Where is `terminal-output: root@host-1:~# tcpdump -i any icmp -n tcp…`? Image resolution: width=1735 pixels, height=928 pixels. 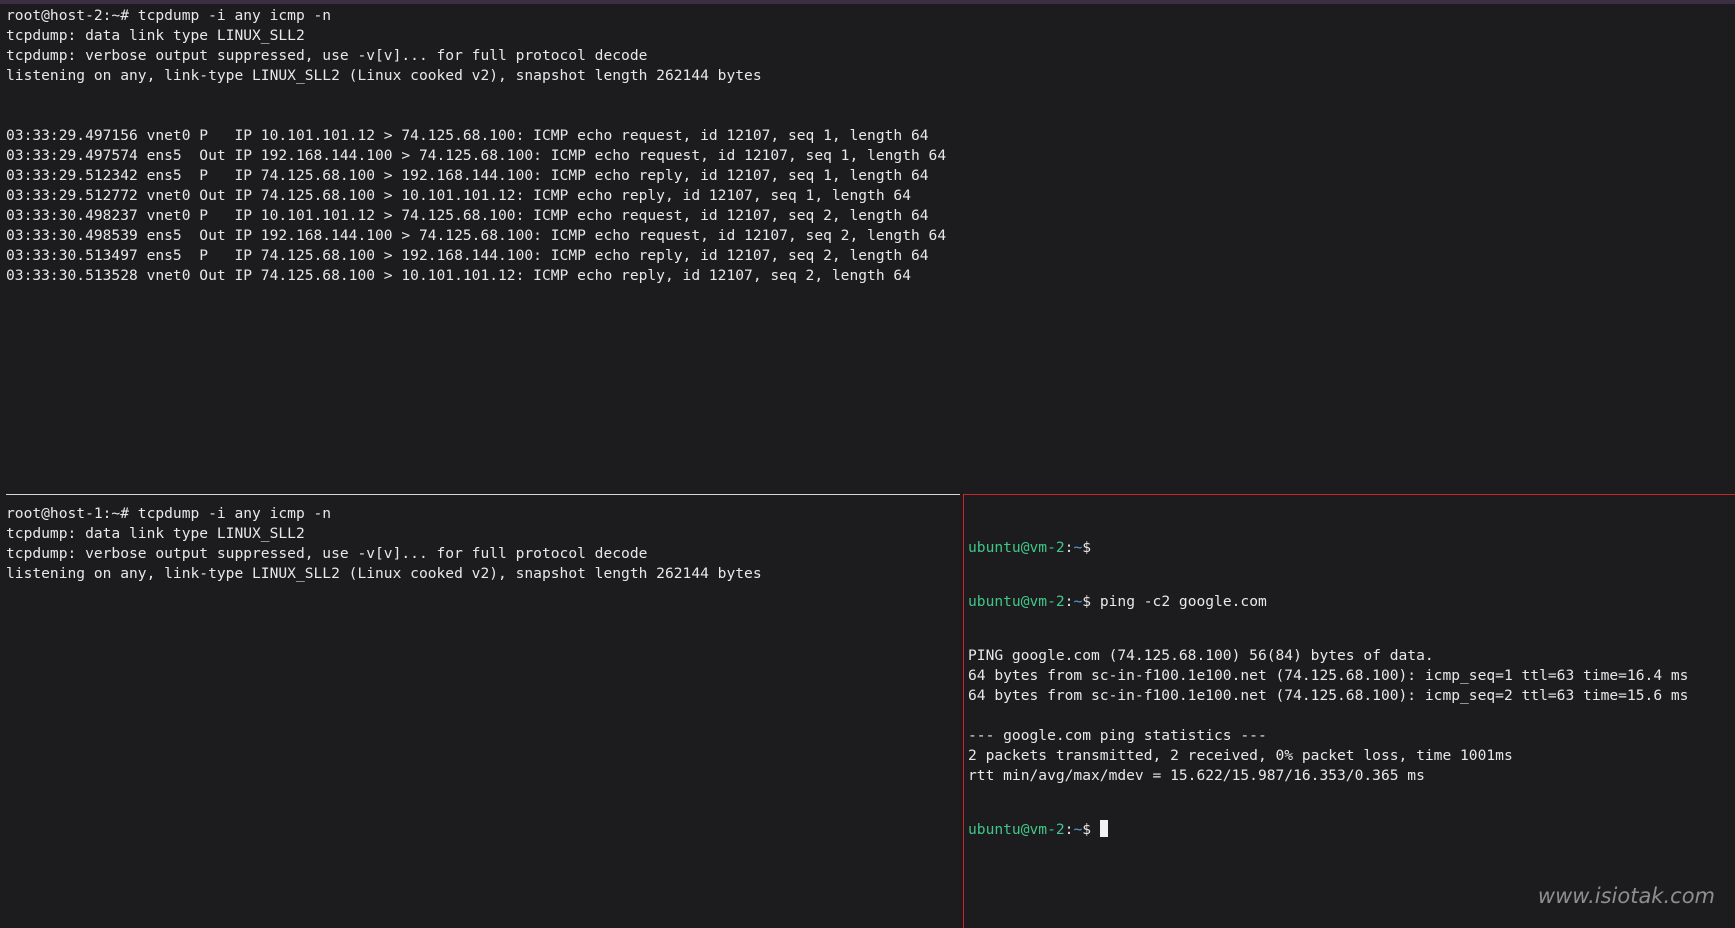 terminal-output: root@host-1:~# tcpdump -i any icmp -n tcp… is located at coordinates (481, 539).